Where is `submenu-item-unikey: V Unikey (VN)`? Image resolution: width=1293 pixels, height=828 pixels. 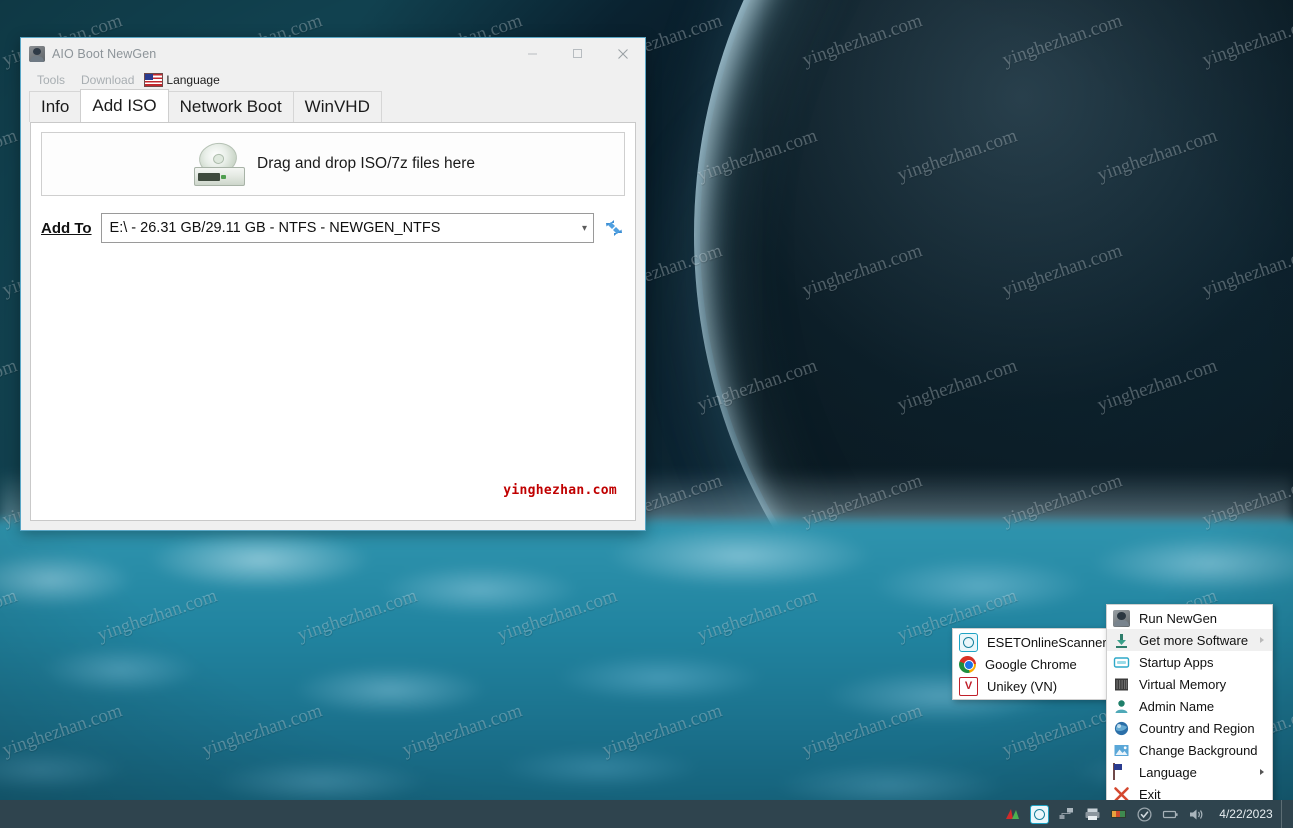 submenu-item-unikey: V Unikey (VN) is located at coordinates (1030, 686).